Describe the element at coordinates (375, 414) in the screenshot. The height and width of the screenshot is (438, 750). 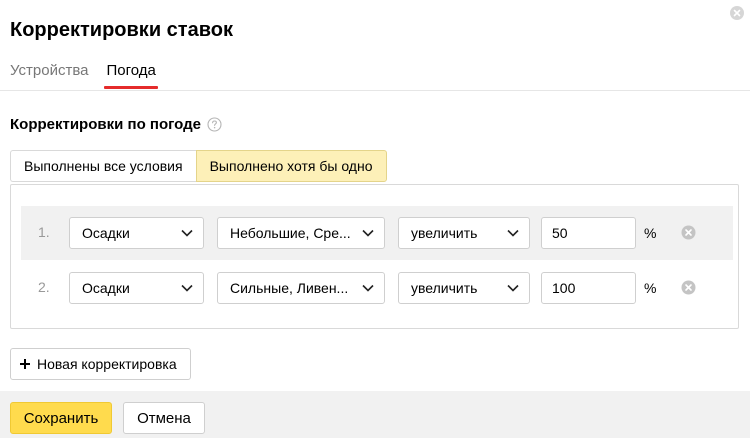
I see `dialog-footer: Сохранить Отмена` at that location.